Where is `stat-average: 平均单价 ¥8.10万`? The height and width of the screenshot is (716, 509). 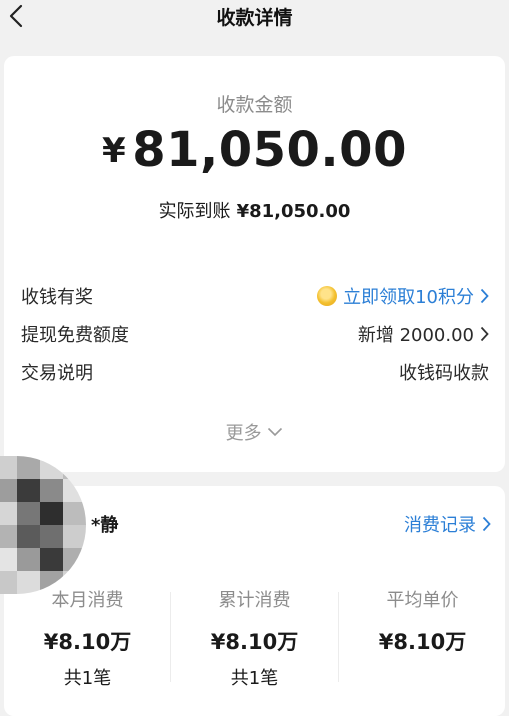
stat-average: 平均单价 ¥8.10万 is located at coordinates (422, 625).